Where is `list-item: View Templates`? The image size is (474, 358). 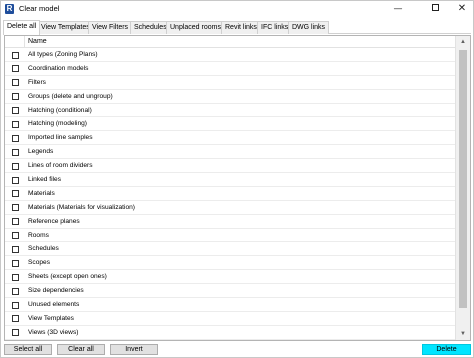
list-item: View Templates is located at coordinates (230, 319).